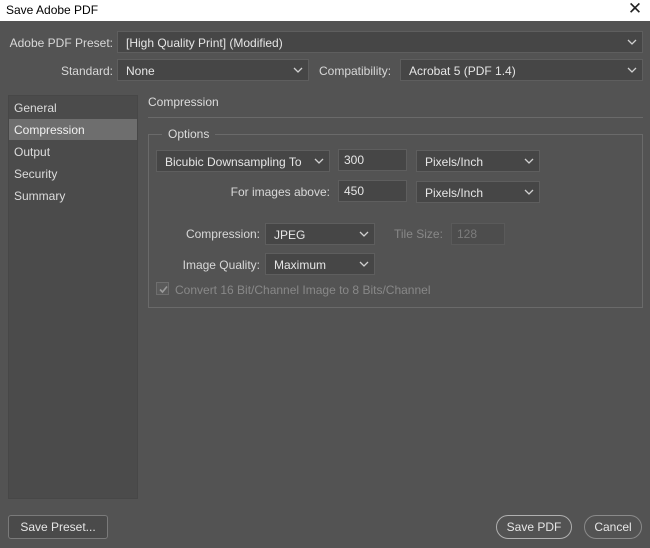  Describe the element at coordinates (233, 162) in the screenshot. I see `downsampling-method-value: Bicubic Downsampling To` at that location.